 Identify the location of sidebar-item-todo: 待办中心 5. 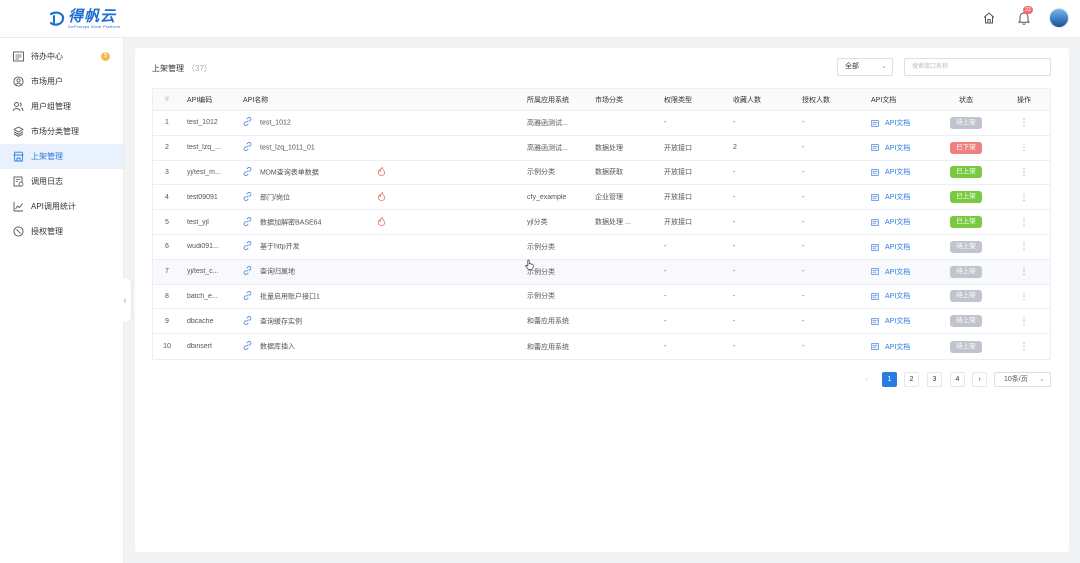
(61, 56).